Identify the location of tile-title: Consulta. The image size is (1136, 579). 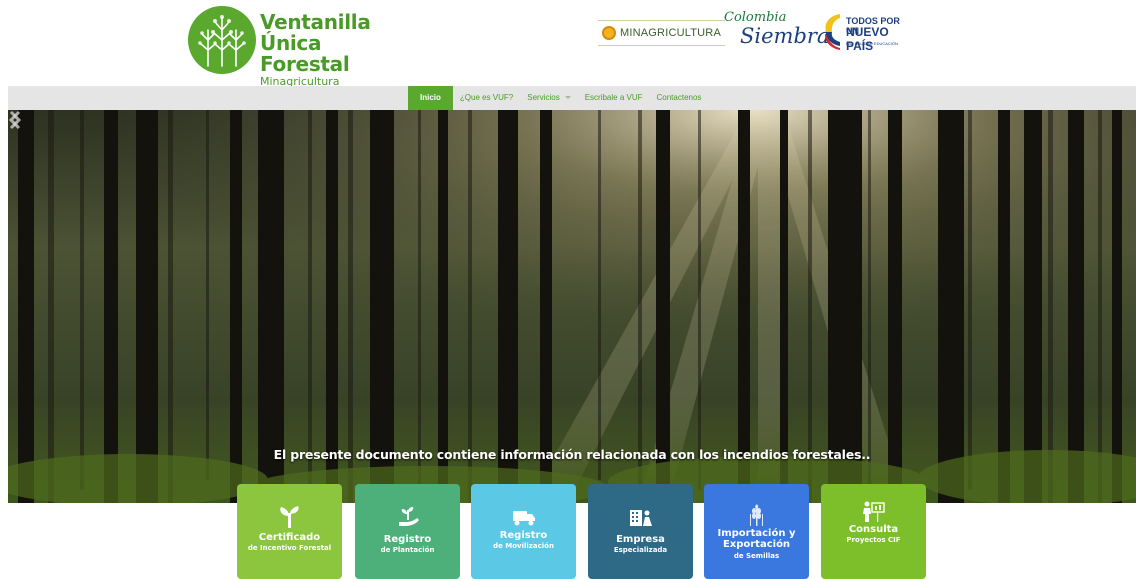
(873, 529).